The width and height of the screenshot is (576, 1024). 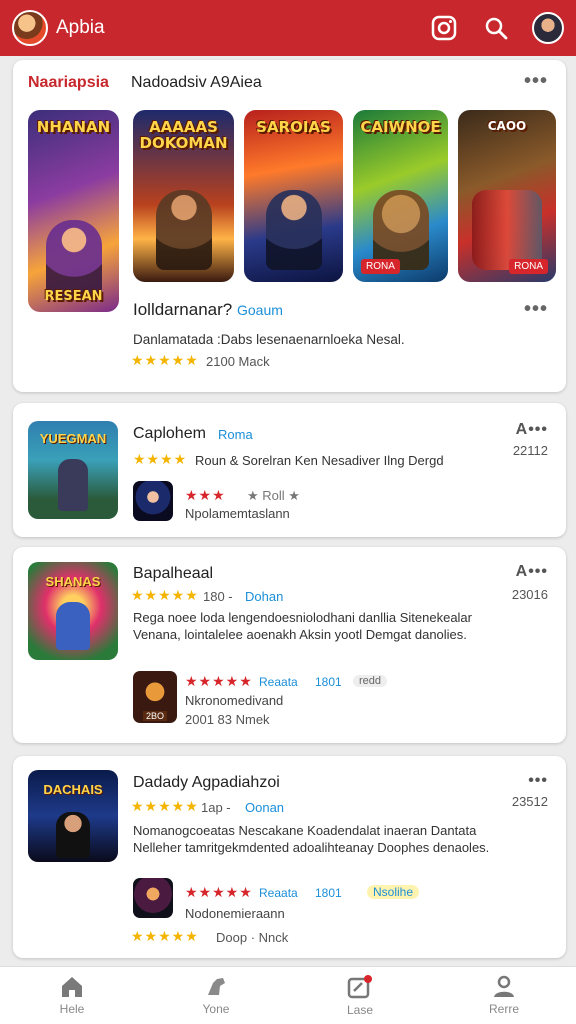 I want to click on rating-stars: ★★★★, so click(x=160, y=459).